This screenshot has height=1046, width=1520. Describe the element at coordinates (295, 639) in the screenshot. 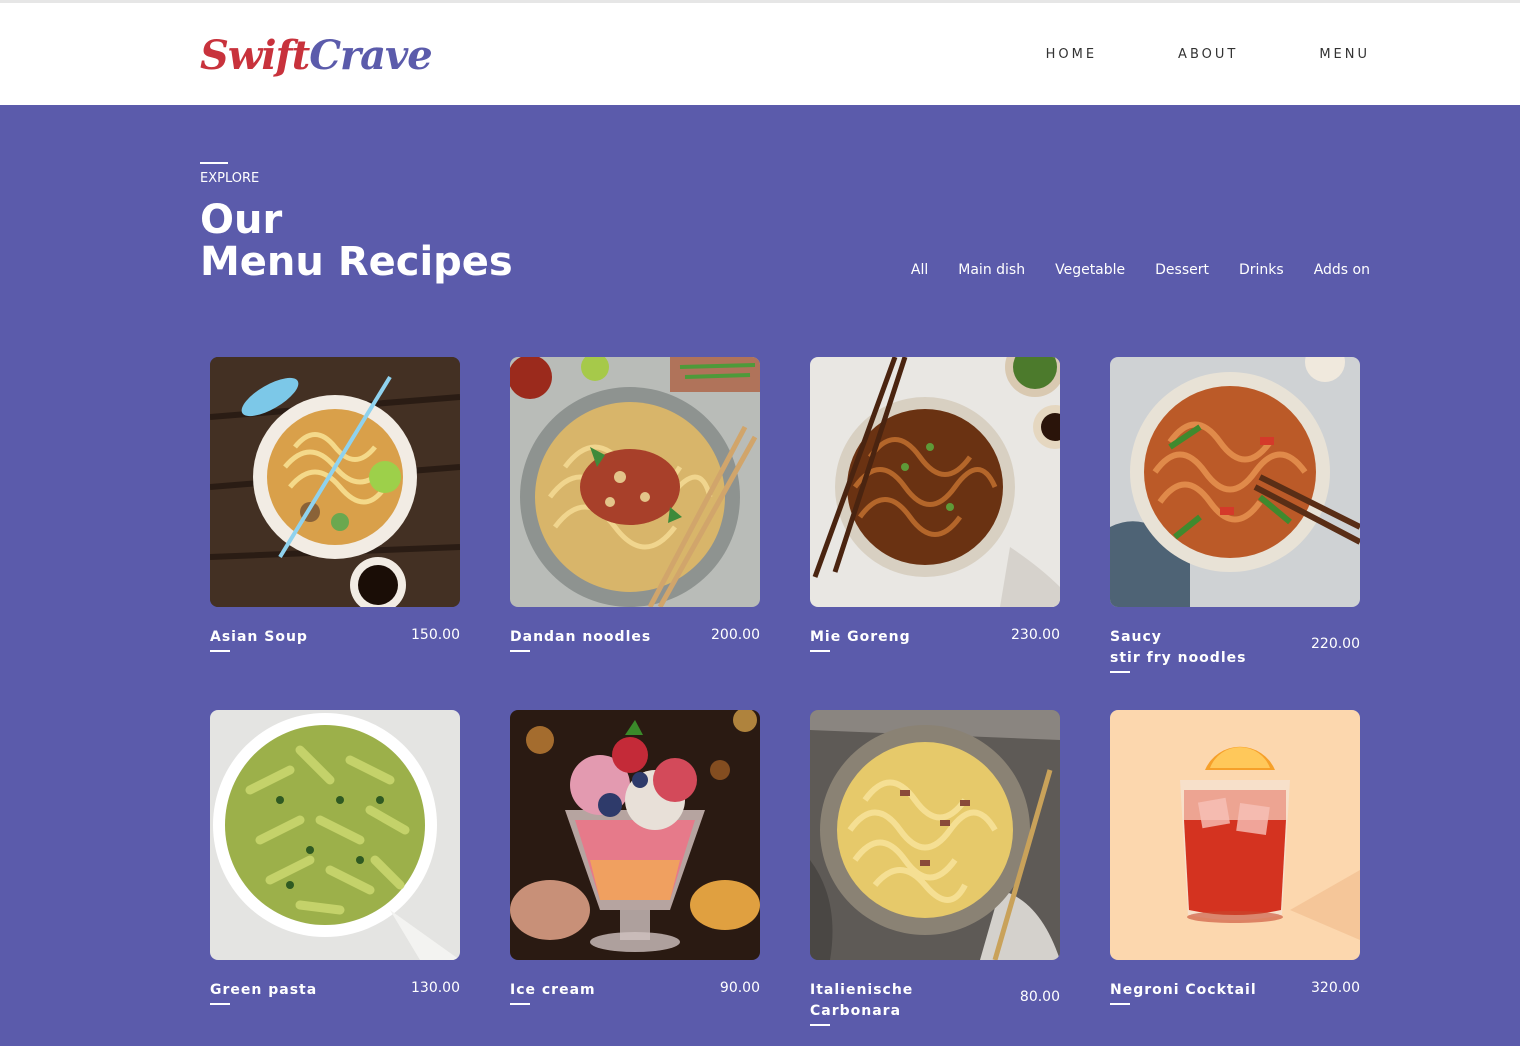

I see `menu-item-name: Asian Soup` at that location.